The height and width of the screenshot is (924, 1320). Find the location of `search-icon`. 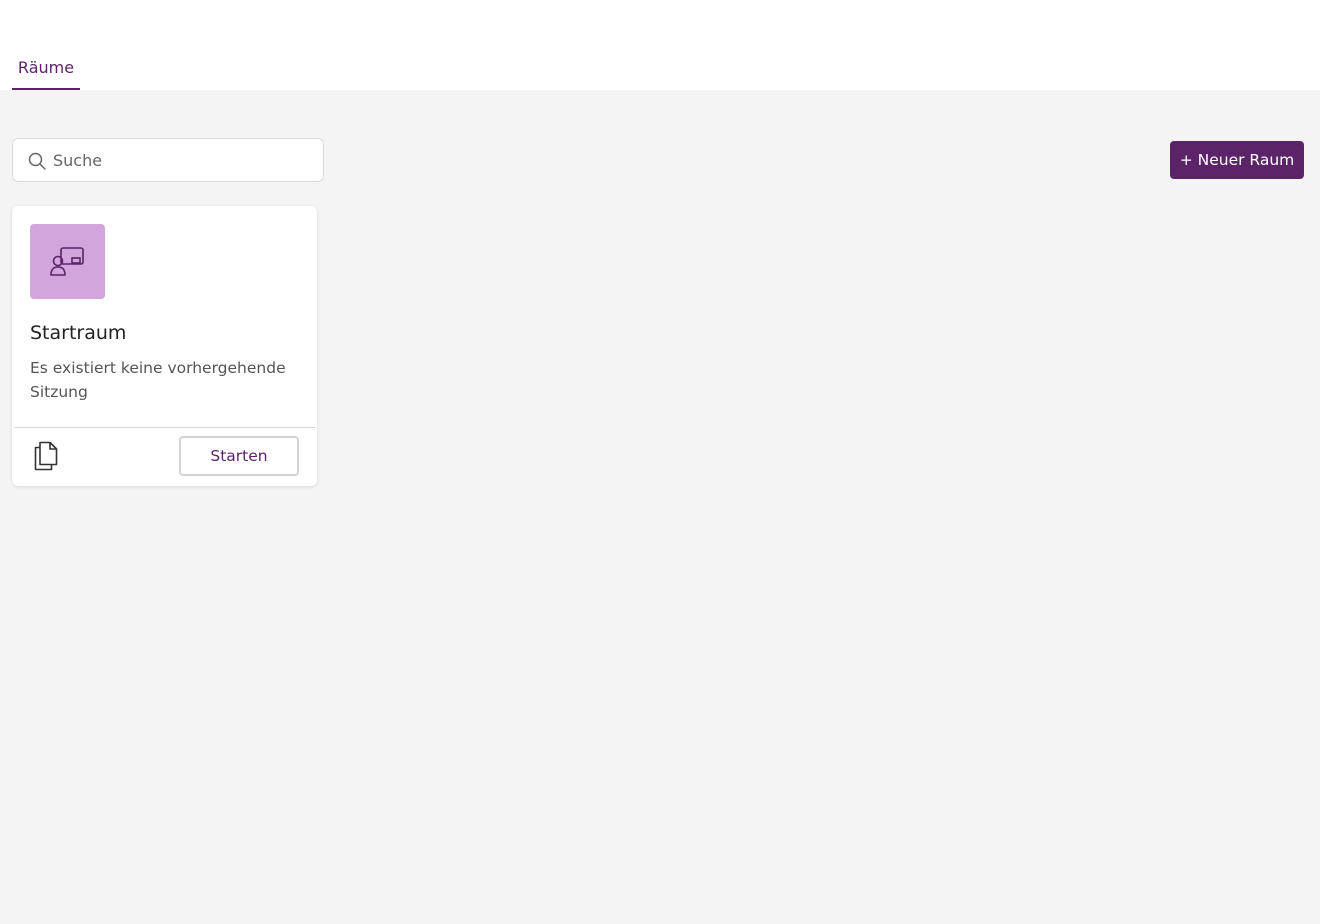

search-icon is located at coordinates (37, 161).